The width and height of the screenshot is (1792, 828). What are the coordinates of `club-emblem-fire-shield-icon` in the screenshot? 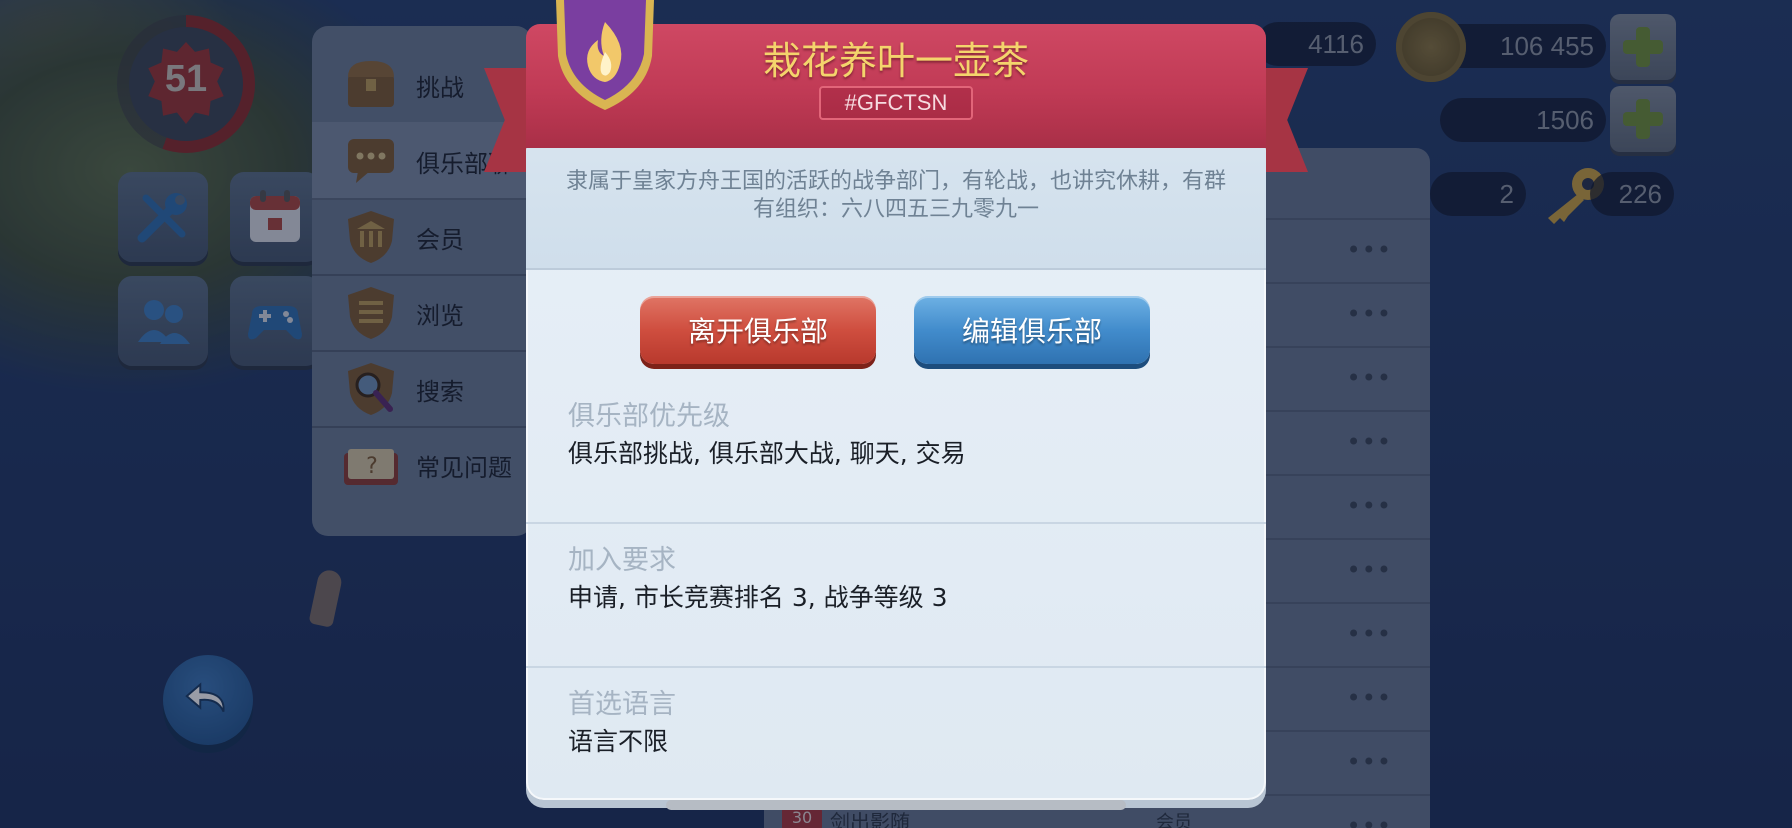 It's located at (605, 55).